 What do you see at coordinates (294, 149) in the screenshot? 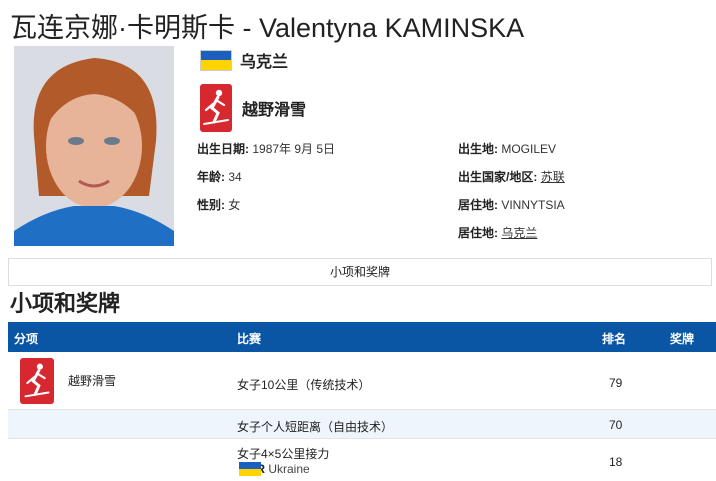
I see `dob-value: 1987年 9月 5日` at bounding box center [294, 149].